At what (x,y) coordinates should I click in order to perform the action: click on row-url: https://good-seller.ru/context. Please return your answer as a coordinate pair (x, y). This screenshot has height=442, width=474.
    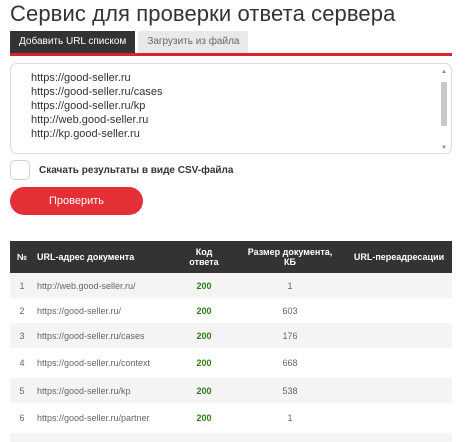
    Looking at the image, I should click on (104, 363).